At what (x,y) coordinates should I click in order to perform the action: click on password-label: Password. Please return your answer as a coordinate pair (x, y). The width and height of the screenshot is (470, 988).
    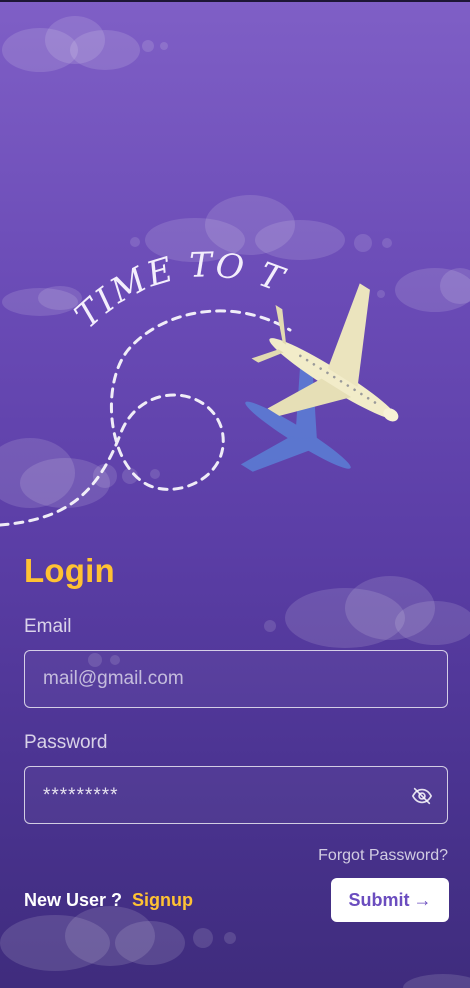
    Looking at the image, I should click on (66, 742).